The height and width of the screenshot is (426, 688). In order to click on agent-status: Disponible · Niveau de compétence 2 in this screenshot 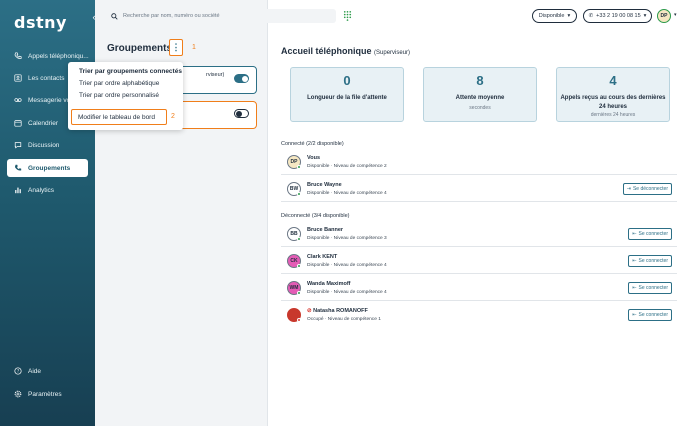, I will do `click(347, 166)`.